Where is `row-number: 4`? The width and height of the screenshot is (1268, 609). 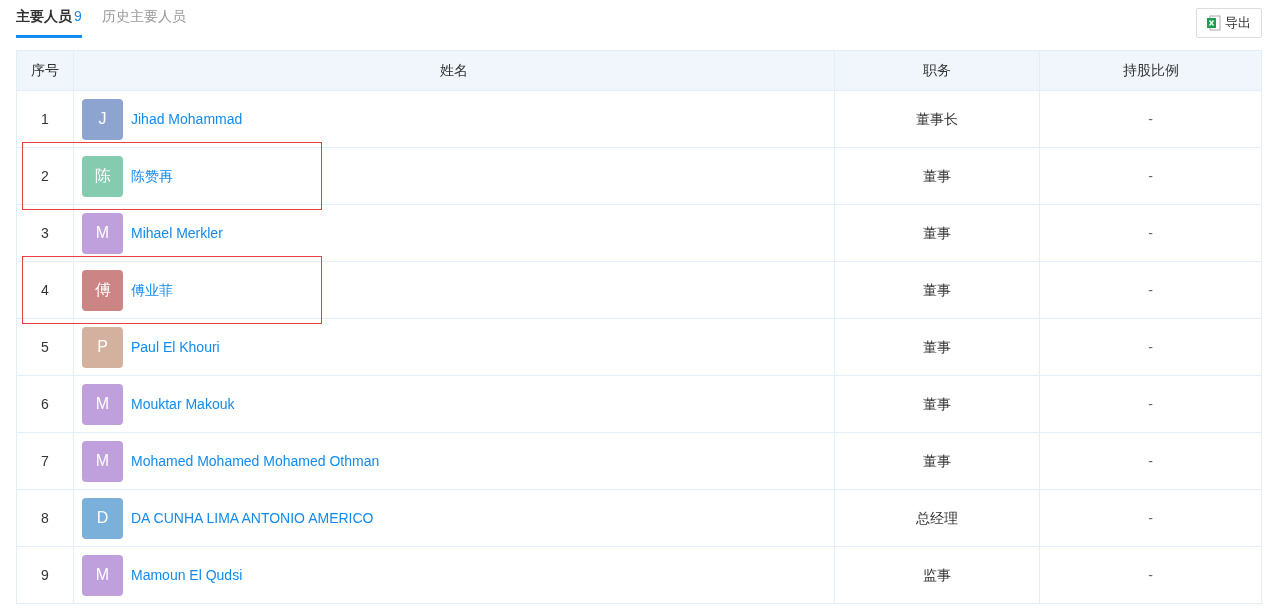 row-number: 4 is located at coordinates (45, 289).